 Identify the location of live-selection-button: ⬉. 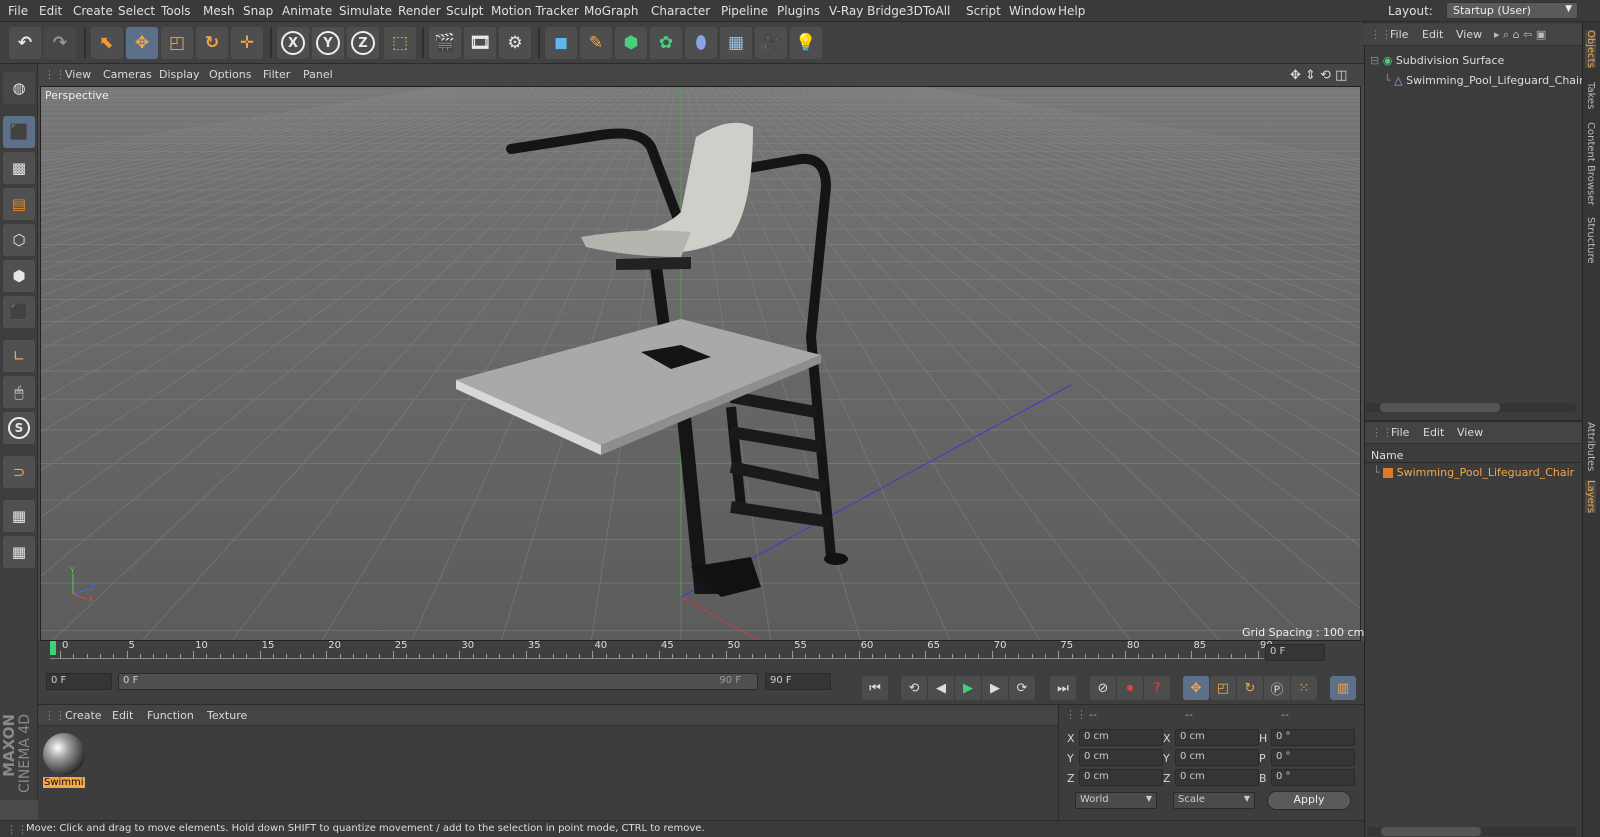
(107, 43).